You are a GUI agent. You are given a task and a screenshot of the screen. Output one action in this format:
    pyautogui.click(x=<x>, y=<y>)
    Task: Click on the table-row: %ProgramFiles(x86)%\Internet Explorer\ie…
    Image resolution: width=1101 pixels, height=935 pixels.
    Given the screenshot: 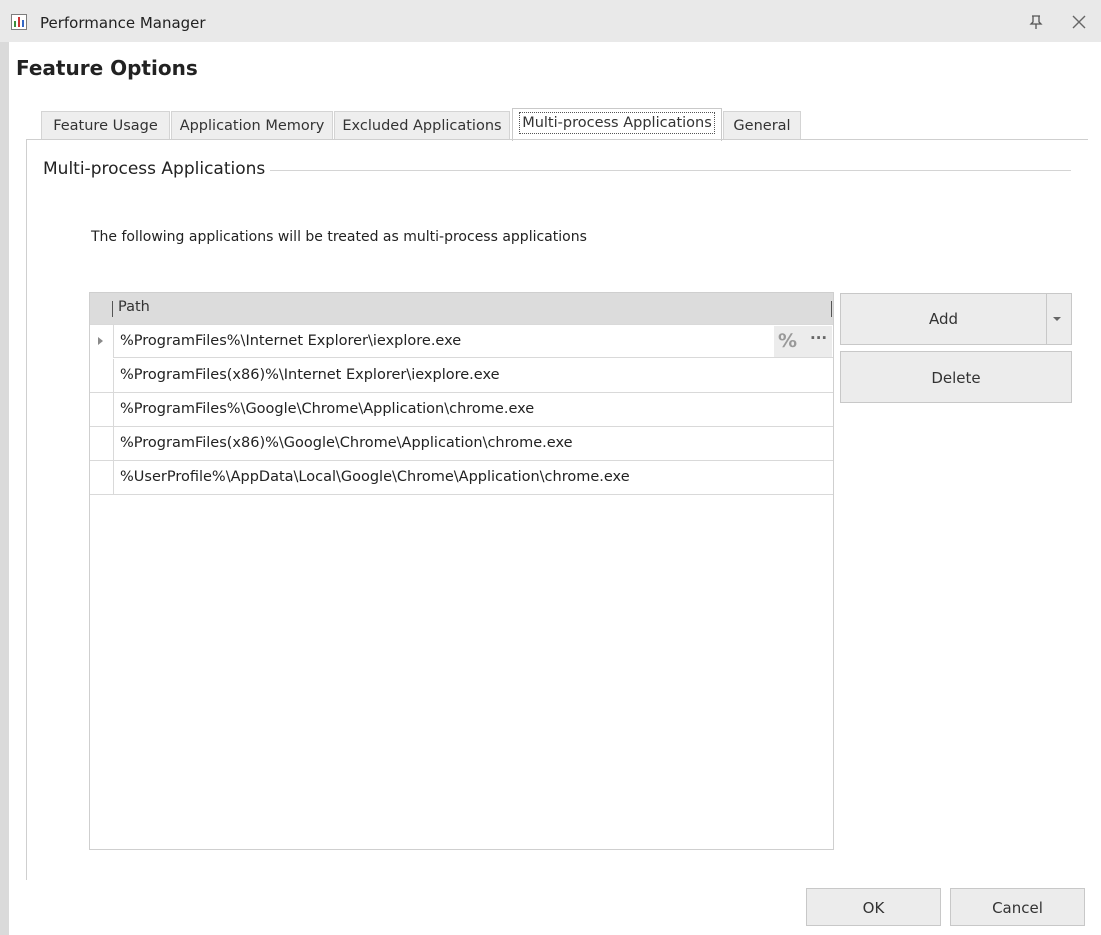 What is the action you would take?
    pyautogui.click(x=461, y=376)
    